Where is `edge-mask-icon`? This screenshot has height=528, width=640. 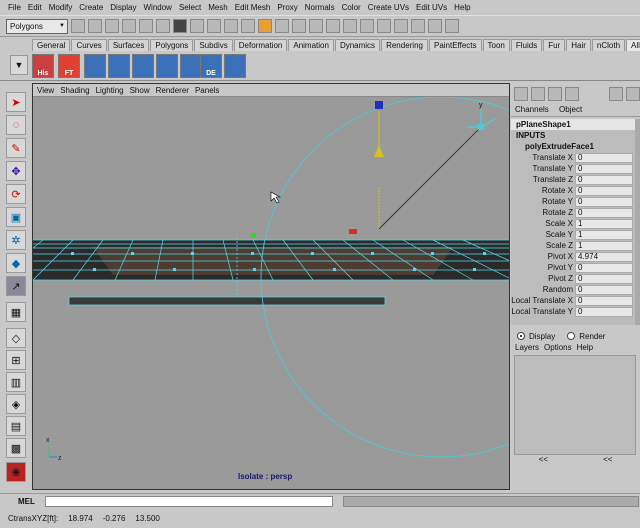 edge-mask-icon is located at coordinates (214, 26).